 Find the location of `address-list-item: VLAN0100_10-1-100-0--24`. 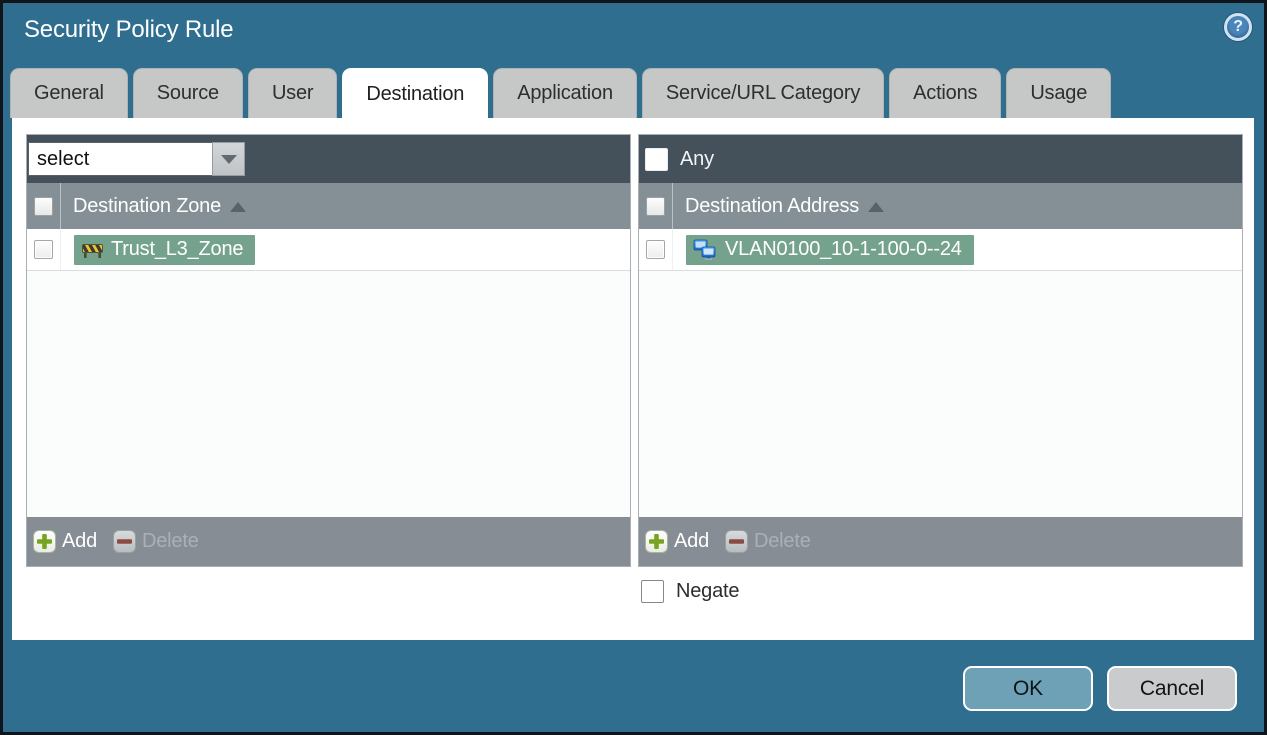

address-list-item: VLAN0100_10-1-100-0--24 is located at coordinates (940, 250).